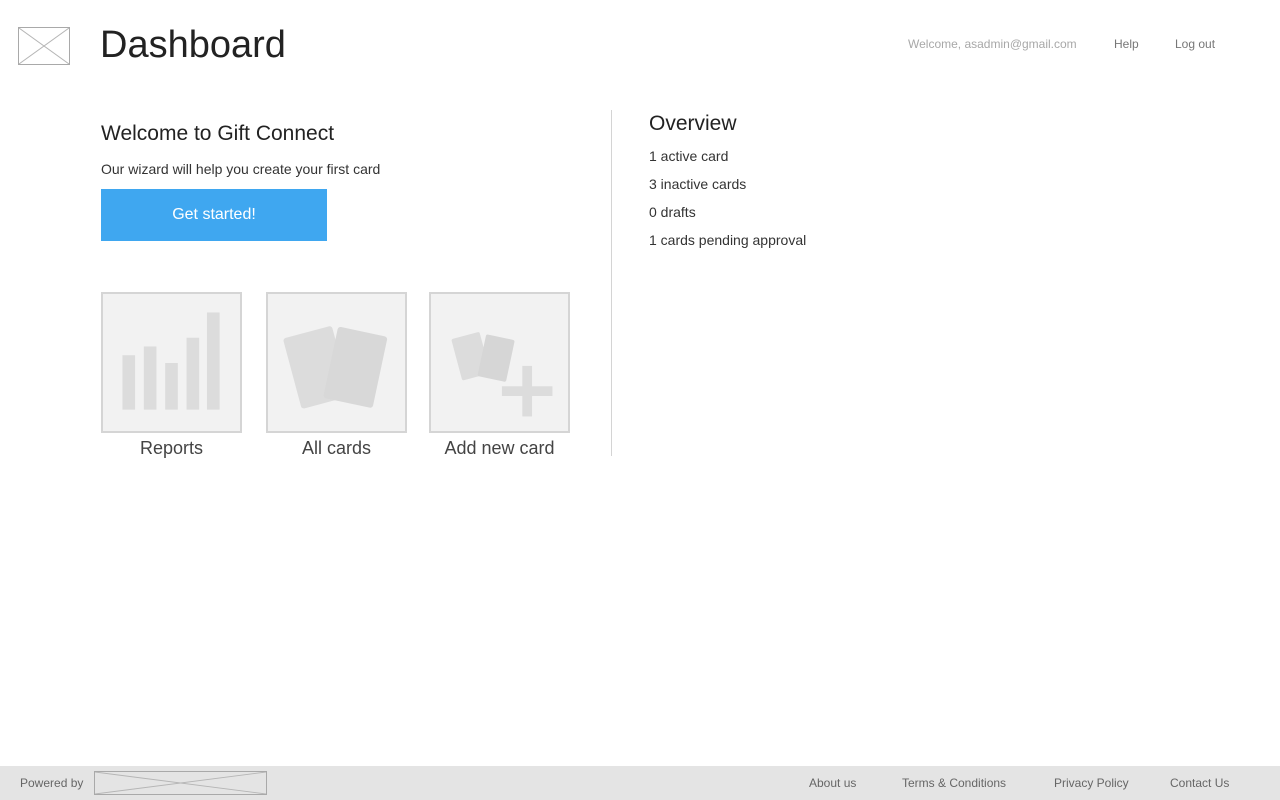 The width and height of the screenshot is (1280, 800). Describe the element at coordinates (992, 44) in the screenshot. I see `welcome-user-text: Welcome, asadmin@gmail.com` at that location.